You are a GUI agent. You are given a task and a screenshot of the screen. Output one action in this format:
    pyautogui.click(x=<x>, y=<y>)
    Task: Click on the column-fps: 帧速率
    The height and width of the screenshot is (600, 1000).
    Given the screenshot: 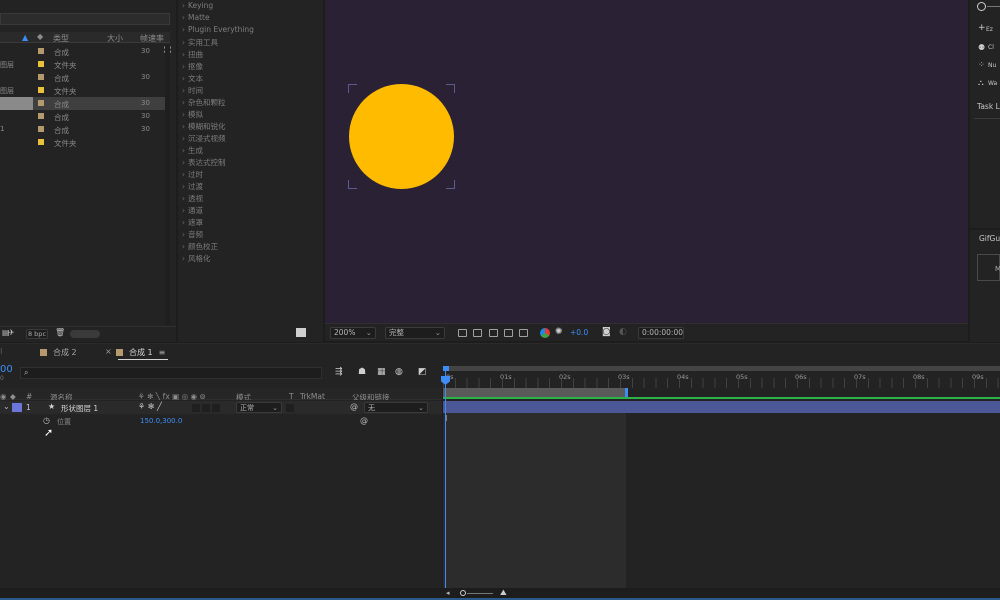 What is the action you would take?
    pyautogui.click(x=152, y=38)
    